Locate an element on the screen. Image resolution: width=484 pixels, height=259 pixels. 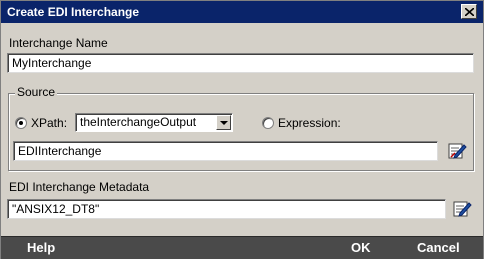
title-bar: Create EDI Interchange is located at coordinates (242, 12).